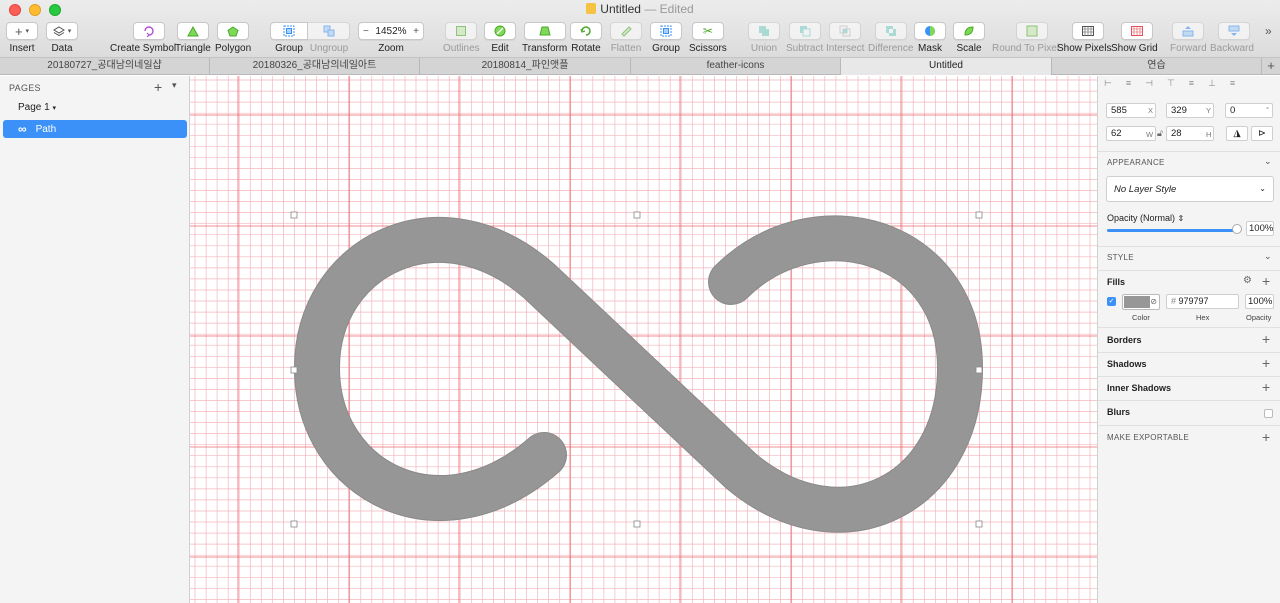 The image size is (1280, 603). I want to click on new-tab-plus-icon: +, so click(1271, 66).